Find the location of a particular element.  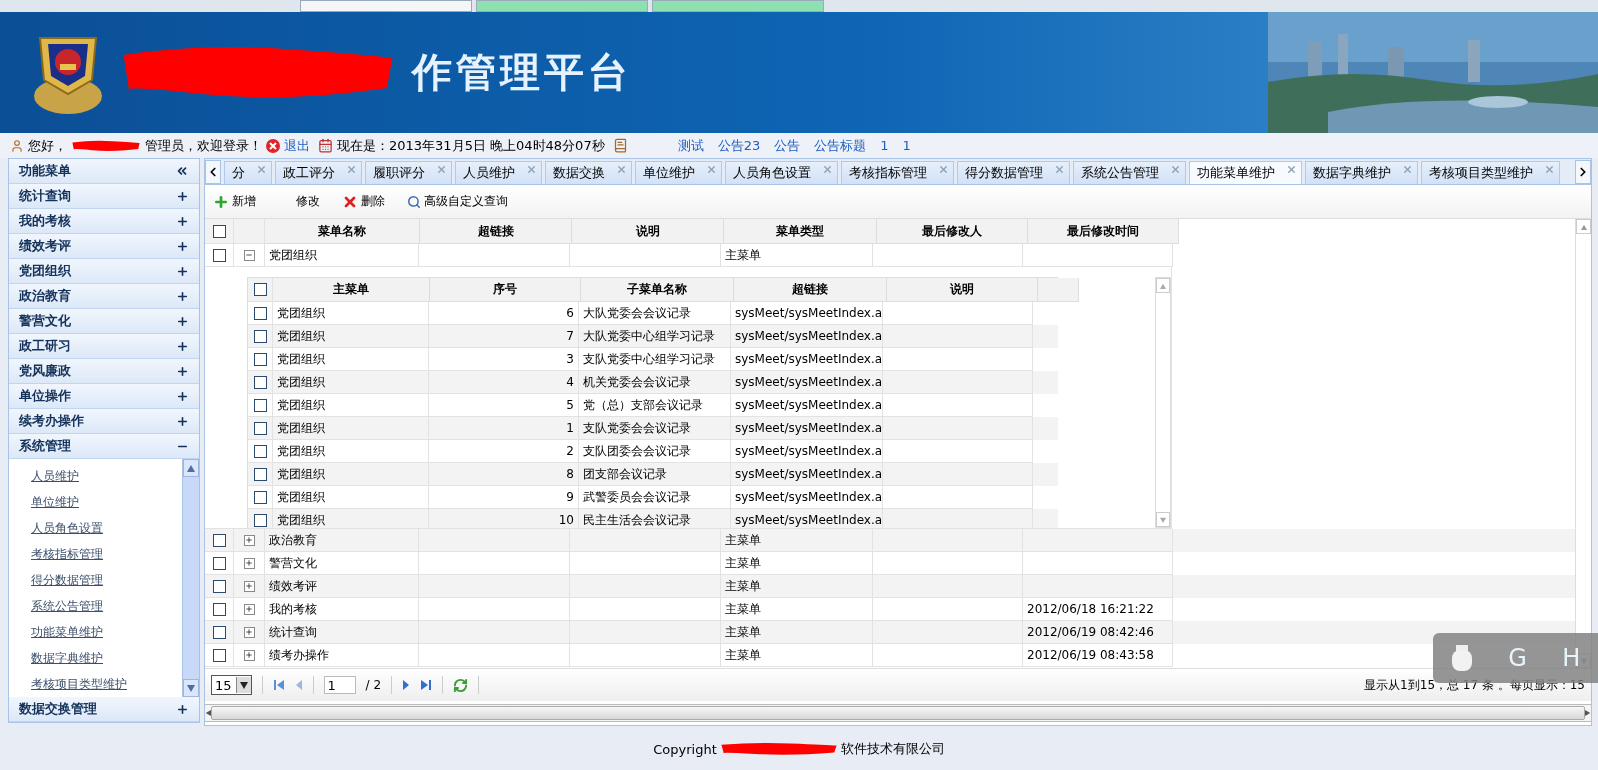

tab: 政工评分 is located at coordinates (318, 172).